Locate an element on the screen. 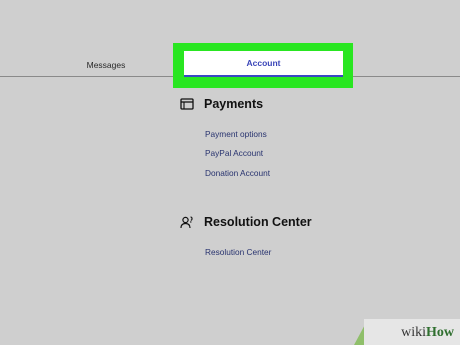  payments-title: Payments is located at coordinates (234, 104).